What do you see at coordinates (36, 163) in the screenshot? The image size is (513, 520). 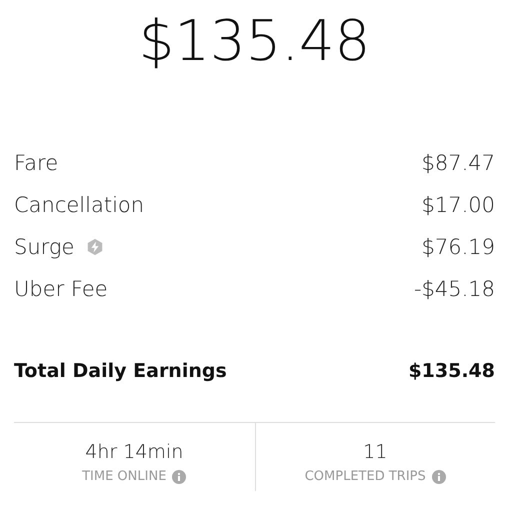 I see `item-label: Fare` at bounding box center [36, 163].